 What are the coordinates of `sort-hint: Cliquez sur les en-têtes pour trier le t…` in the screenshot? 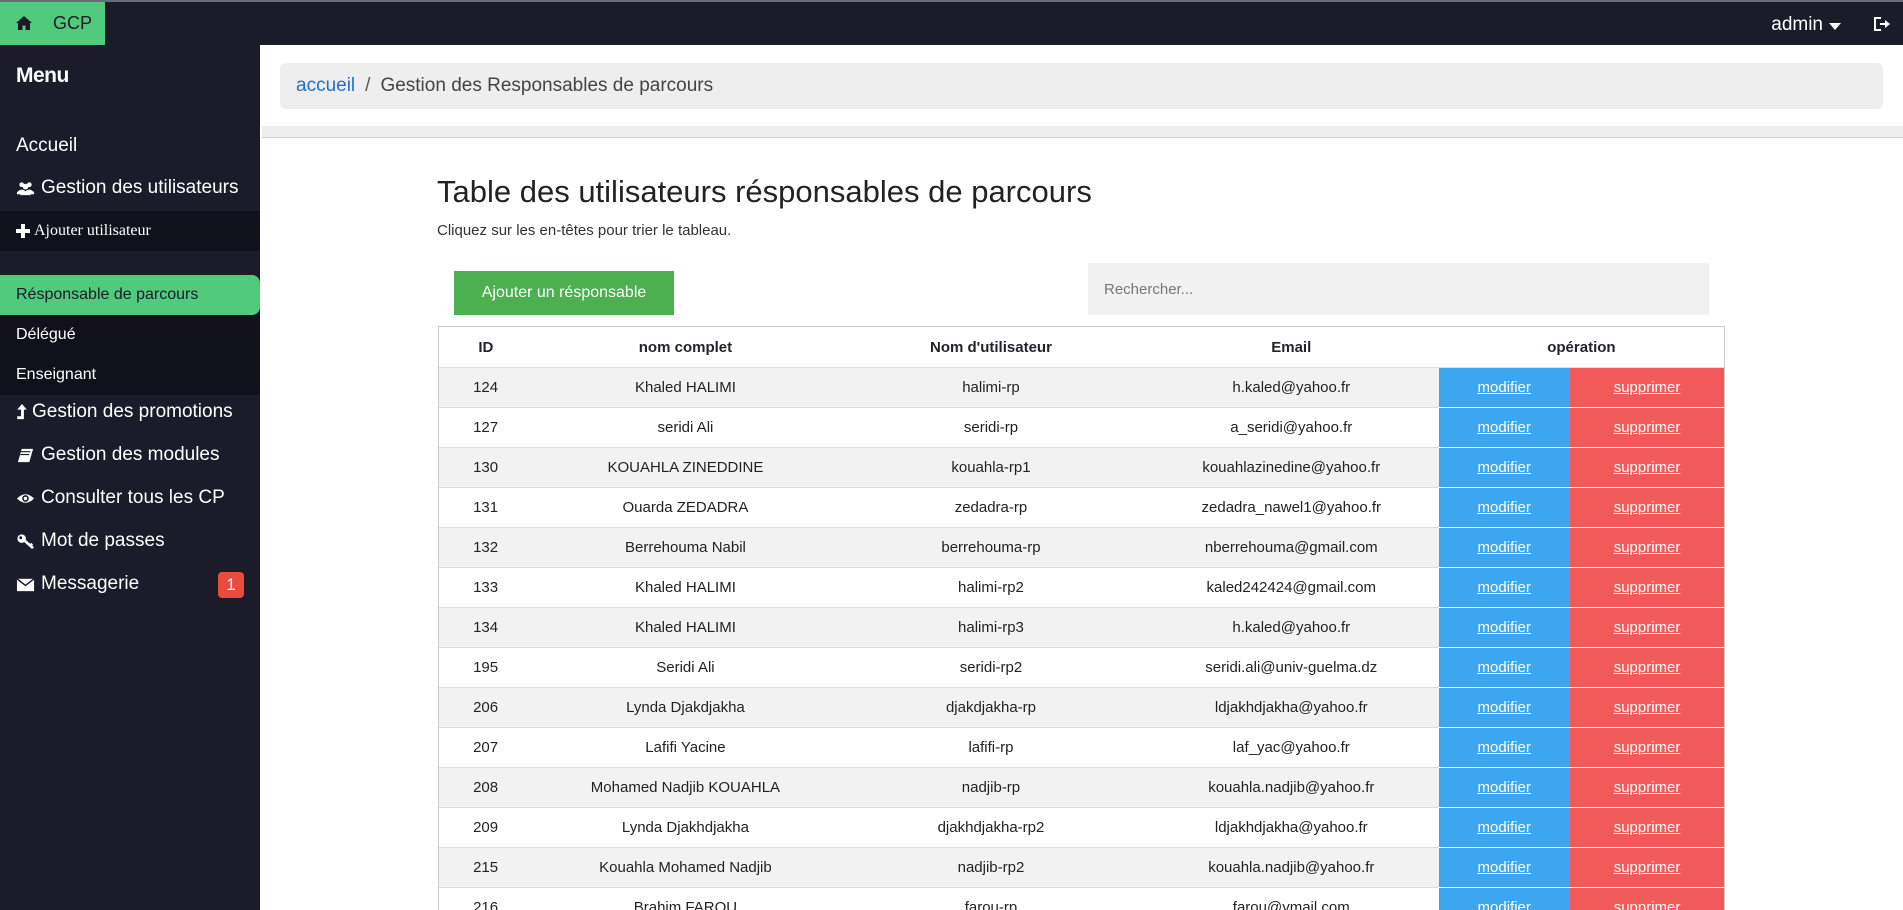 It's located at (584, 230).